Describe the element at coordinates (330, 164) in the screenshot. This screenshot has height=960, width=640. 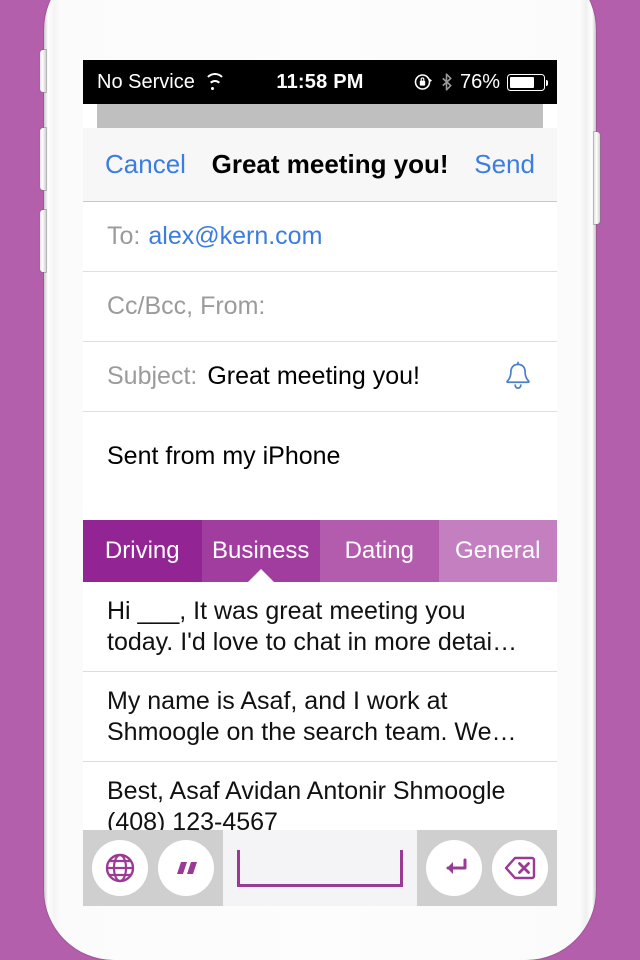
I see `page-title: Great meeting you!` at that location.